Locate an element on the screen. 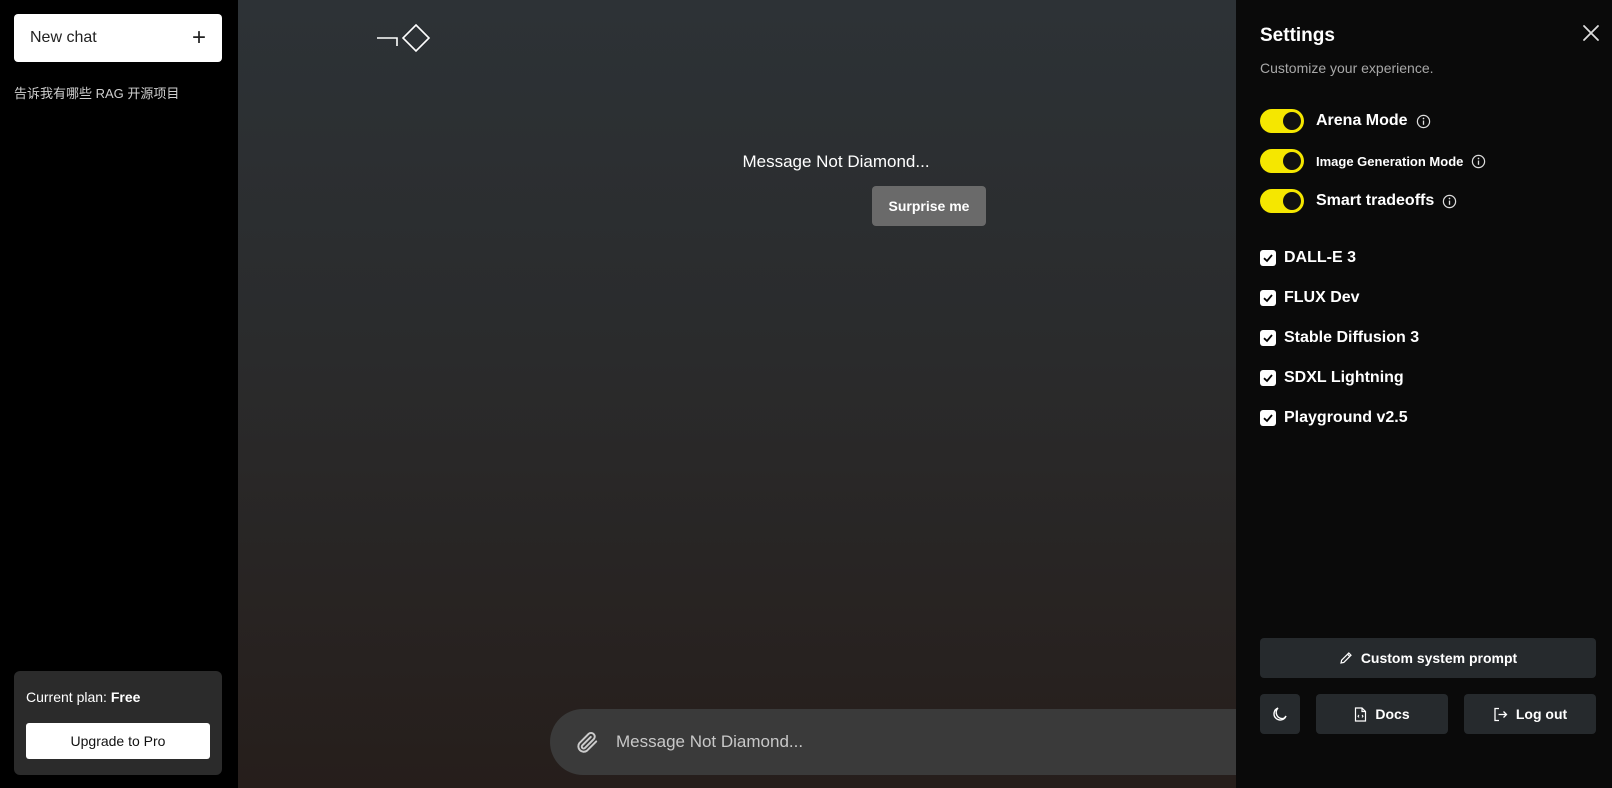  custom-system-prompt-label: Custom system prompt is located at coordinates (1439, 658).